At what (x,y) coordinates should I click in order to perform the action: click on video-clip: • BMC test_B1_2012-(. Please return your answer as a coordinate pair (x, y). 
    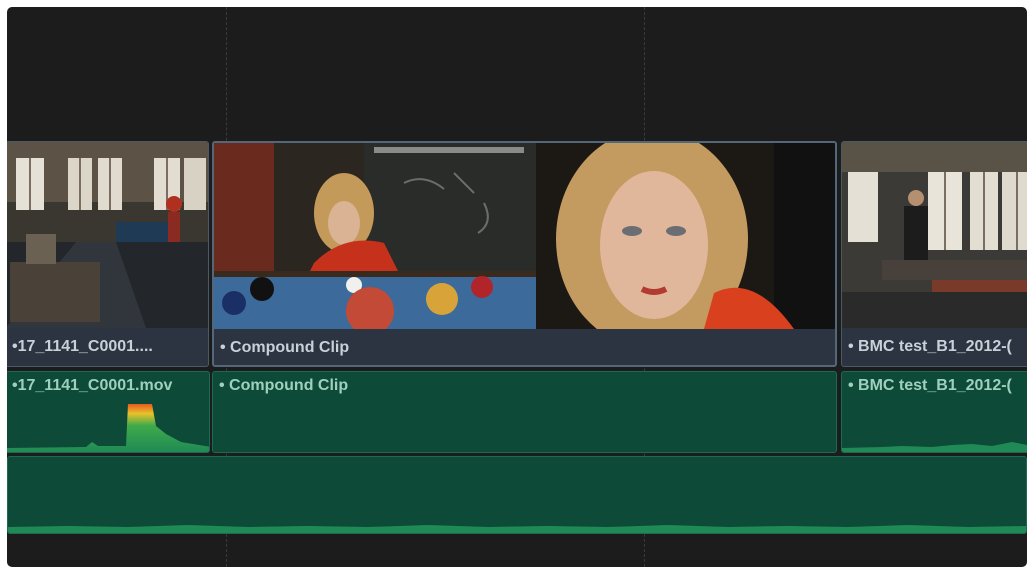
    Looking at the image, I should click on (934, 254).